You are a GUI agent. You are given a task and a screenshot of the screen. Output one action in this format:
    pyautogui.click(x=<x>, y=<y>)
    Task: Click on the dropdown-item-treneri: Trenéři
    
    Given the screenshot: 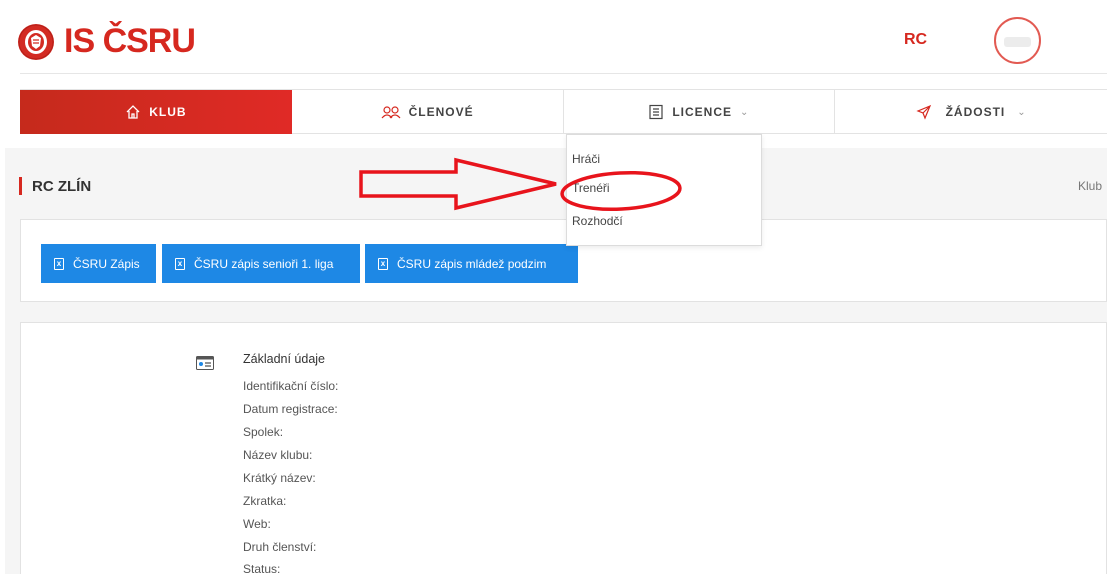 What is the action you would take?
    pyautogui.click(x=591, y=188)
    